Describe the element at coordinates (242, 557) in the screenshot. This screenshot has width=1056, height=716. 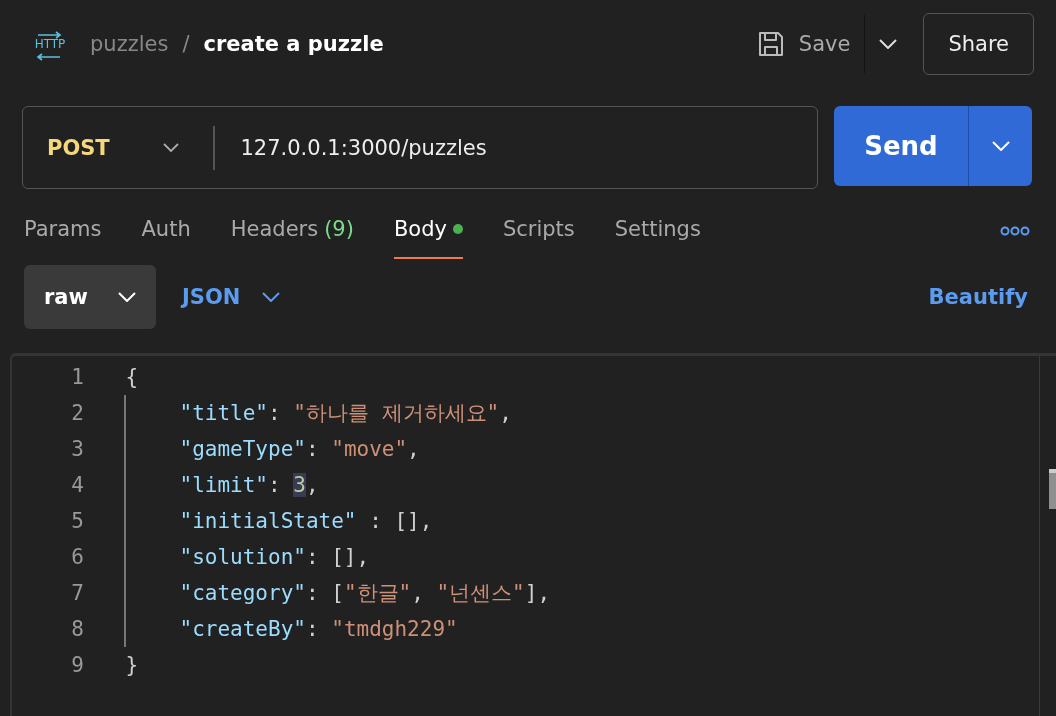
I see `code-token: "solution"` at that location.